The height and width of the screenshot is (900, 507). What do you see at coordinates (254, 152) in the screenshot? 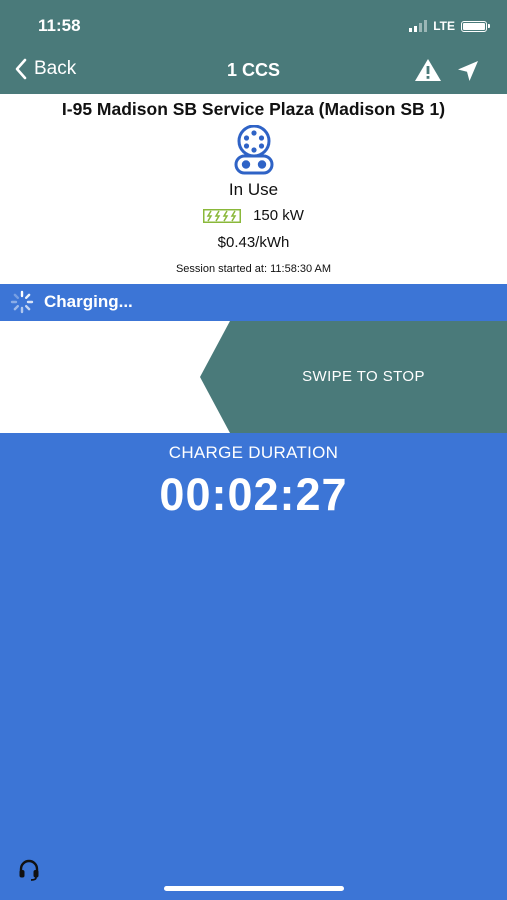
I see `ccs-connector-icon` at bounding box center [254, 152].